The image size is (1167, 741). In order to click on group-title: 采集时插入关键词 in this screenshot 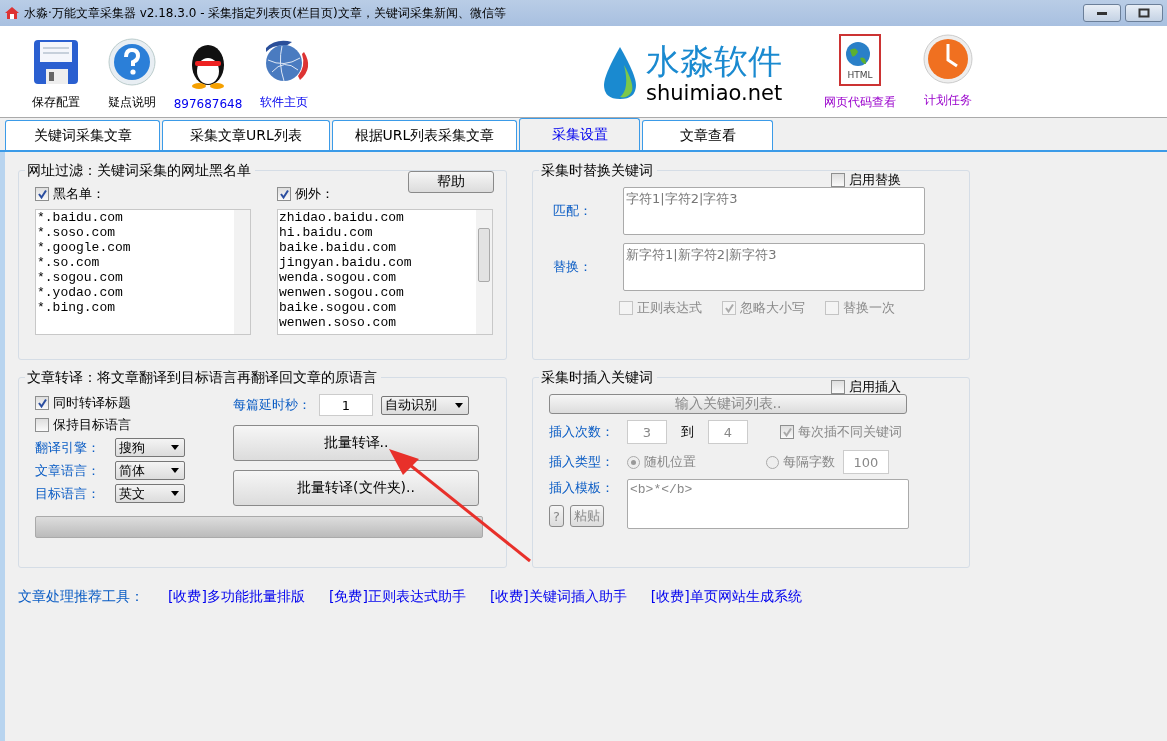, I will do `click(598, 377)`.